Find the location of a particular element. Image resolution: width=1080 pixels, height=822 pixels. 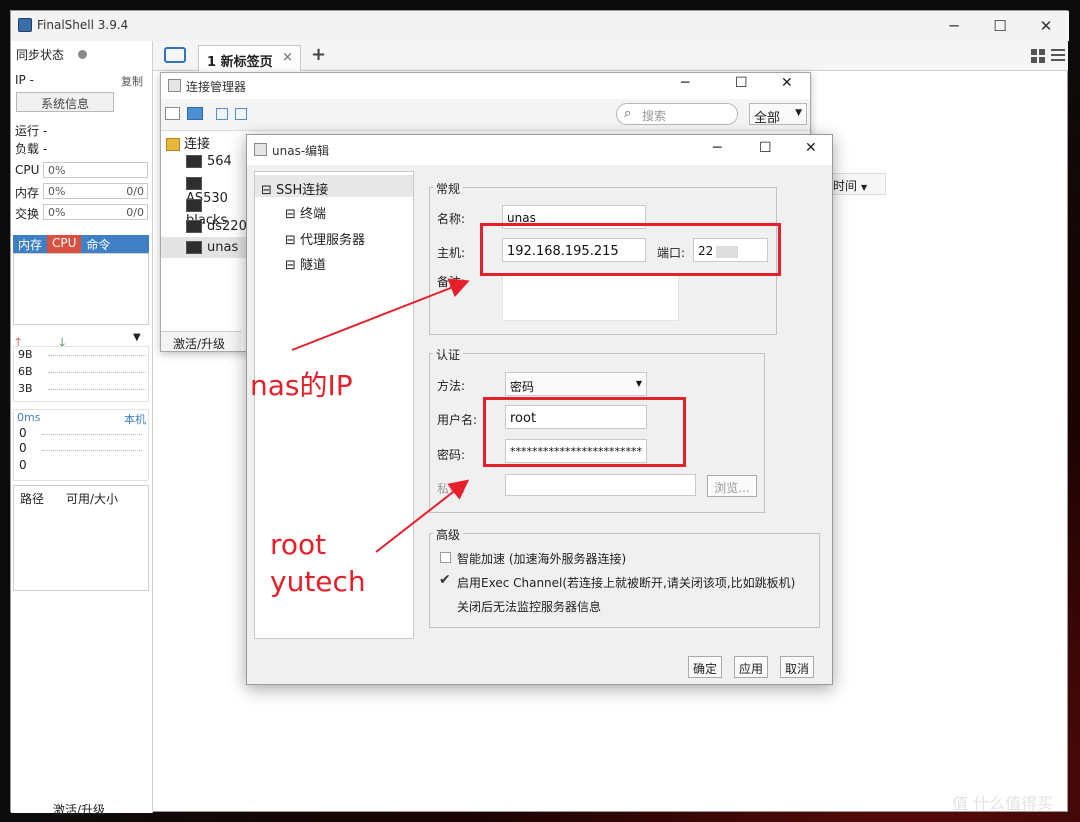

annotation-arrows is located at coordinates (380, 415).